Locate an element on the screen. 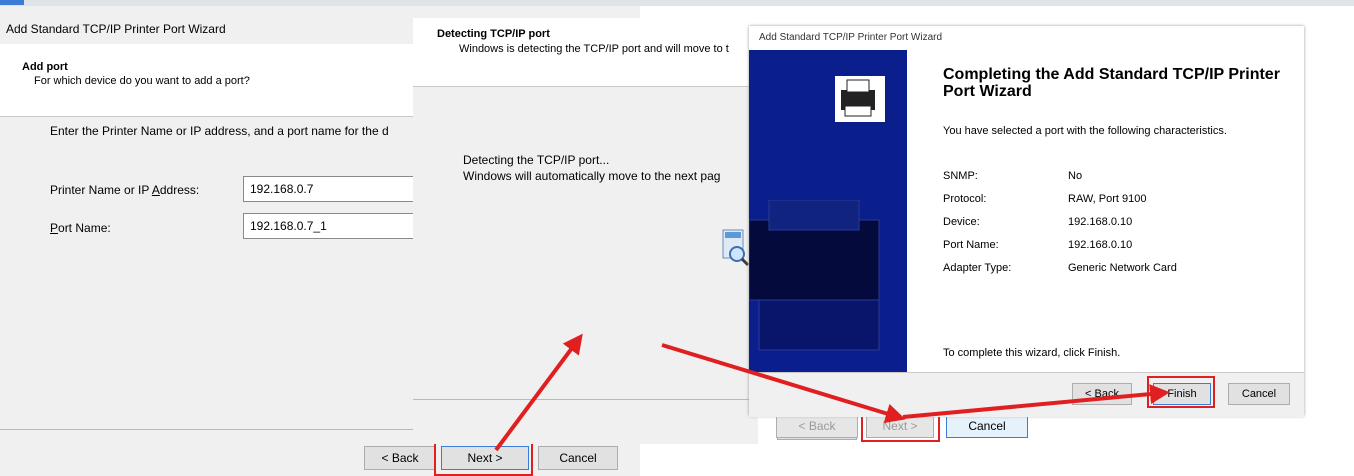  annotation-arrows is located at coordinates (832, 392).